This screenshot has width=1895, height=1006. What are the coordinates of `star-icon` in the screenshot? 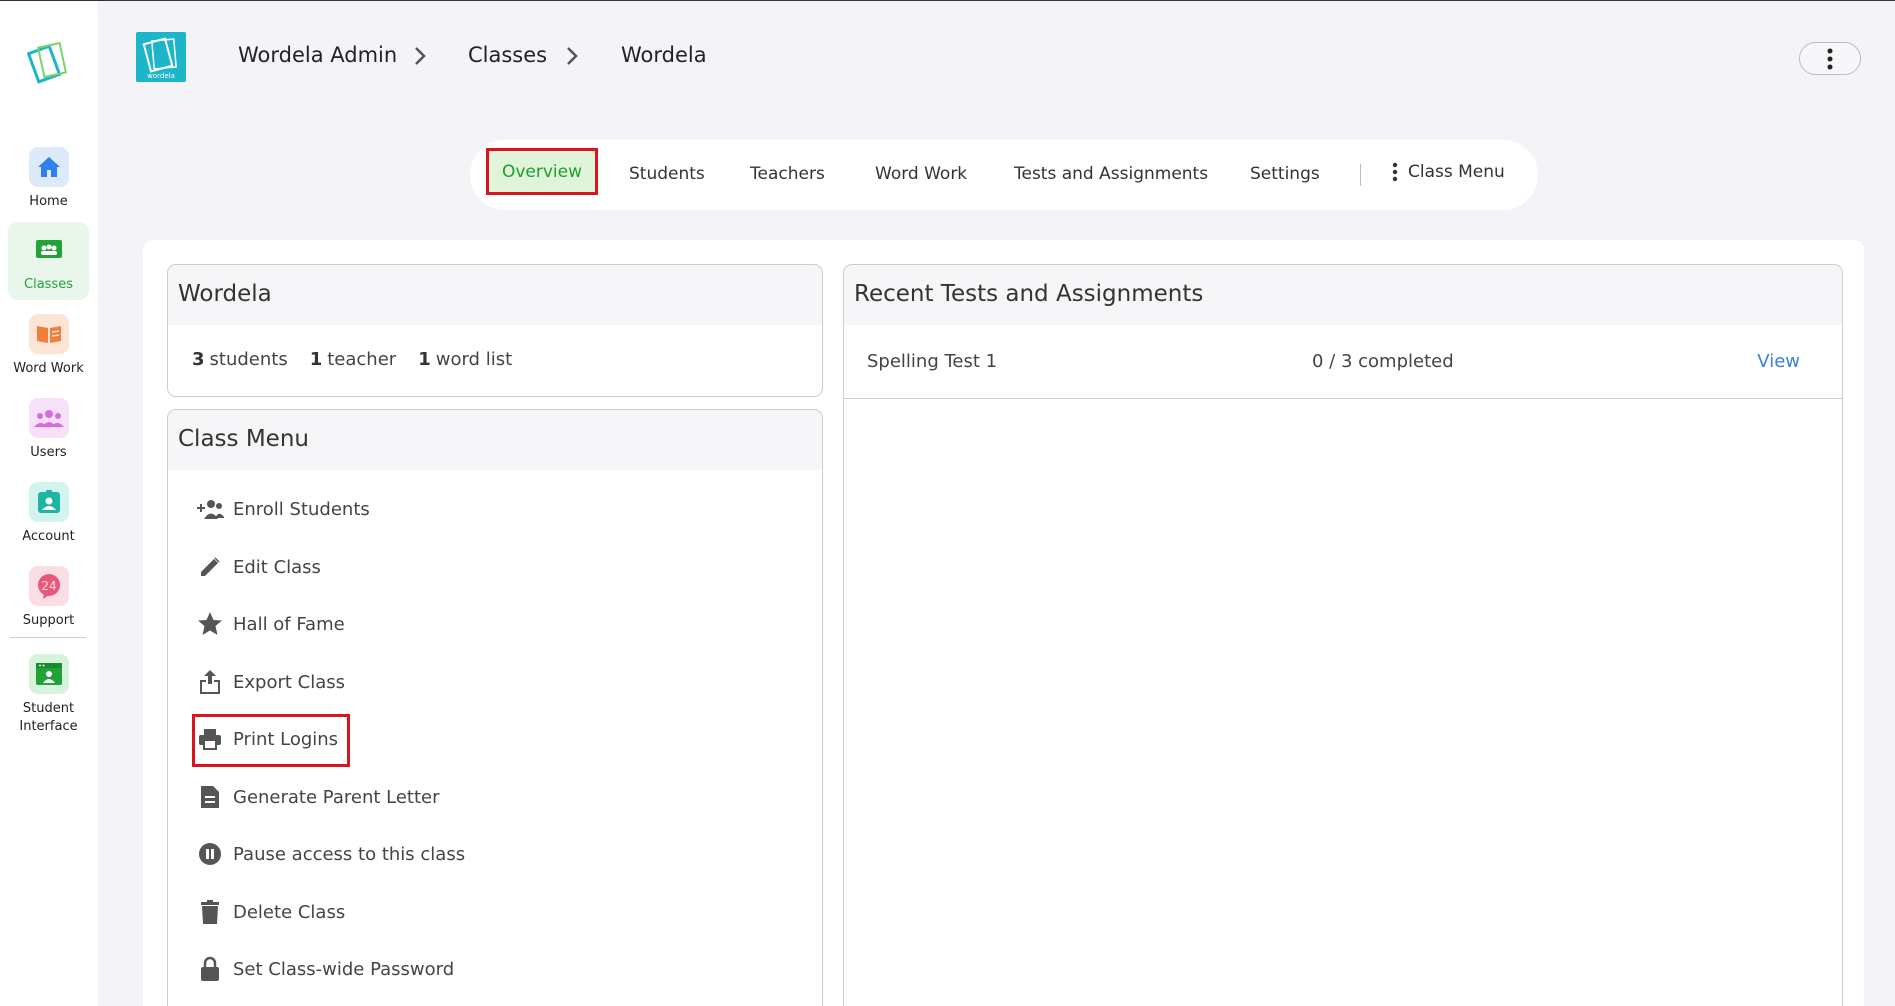 It's located at (210, 624).